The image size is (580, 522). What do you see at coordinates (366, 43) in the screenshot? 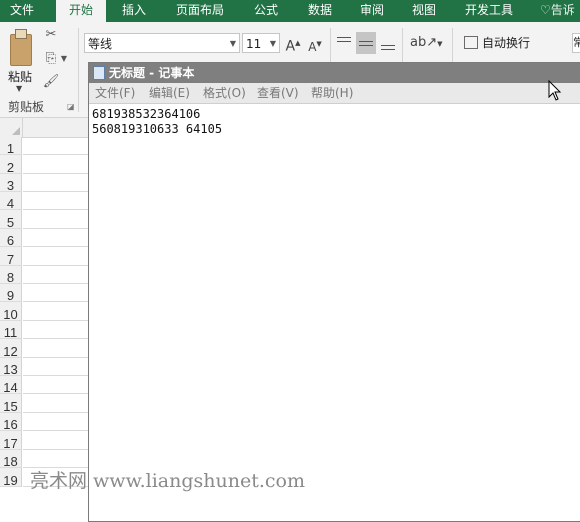
I see `align-middle-icon` at bounding box center [366, 43].